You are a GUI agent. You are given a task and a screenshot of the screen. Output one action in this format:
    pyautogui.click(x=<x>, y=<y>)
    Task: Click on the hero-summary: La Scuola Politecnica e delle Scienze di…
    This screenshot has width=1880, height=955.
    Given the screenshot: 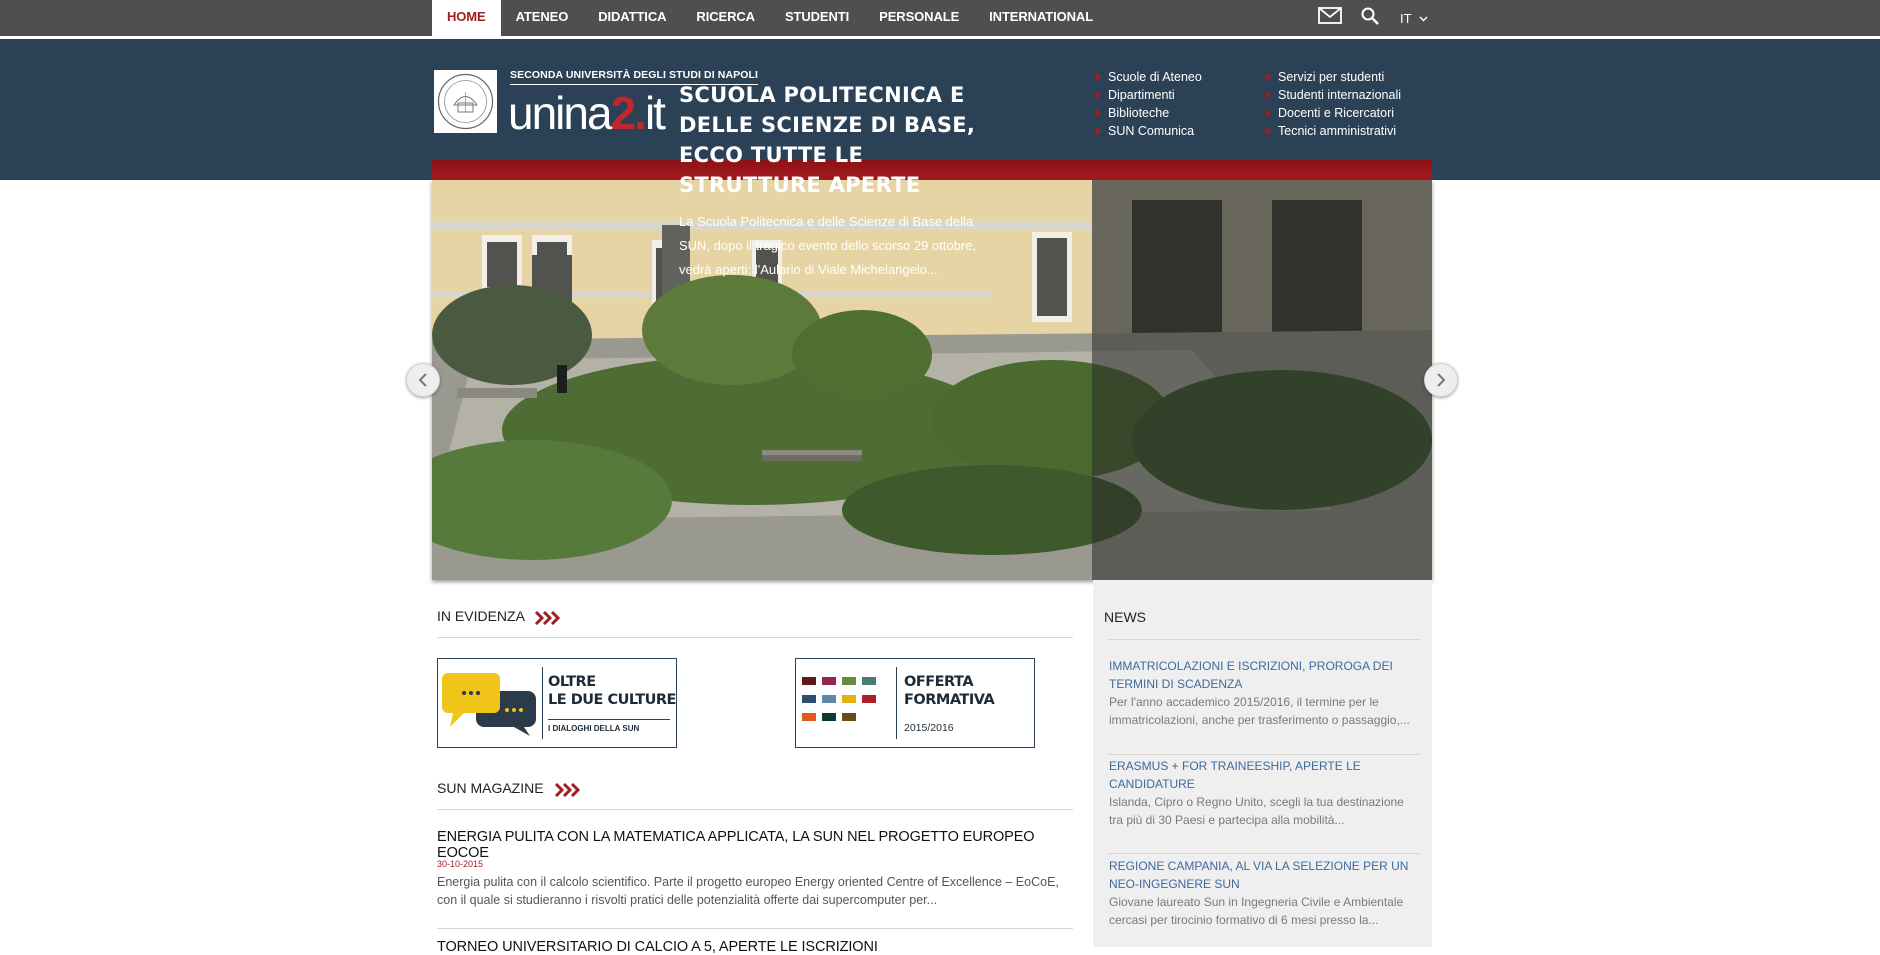 What is the action you would take?
    pyautogui.click(x=828, y=245)
    